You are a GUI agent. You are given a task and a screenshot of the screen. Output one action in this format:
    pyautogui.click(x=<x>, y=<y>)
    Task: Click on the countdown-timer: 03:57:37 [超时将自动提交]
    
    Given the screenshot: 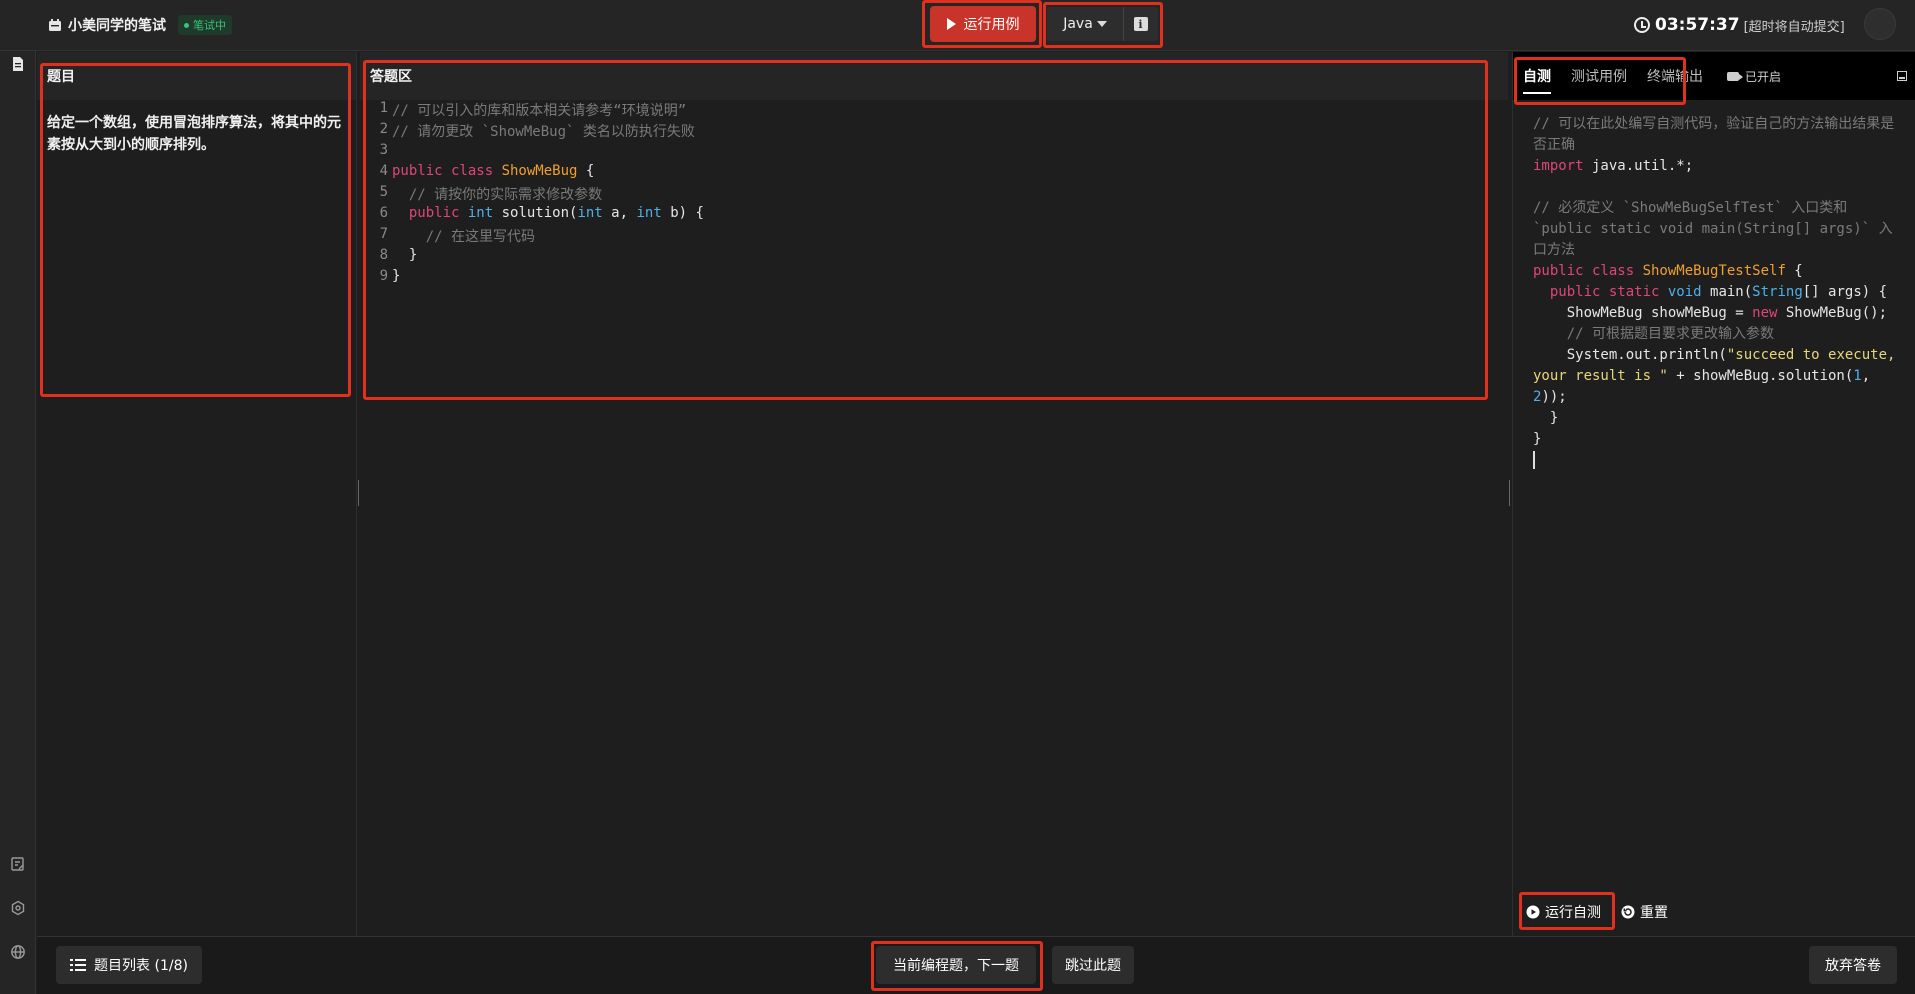 What is the action you would take?
    pyautogui.click(x=1739, y=25)
    